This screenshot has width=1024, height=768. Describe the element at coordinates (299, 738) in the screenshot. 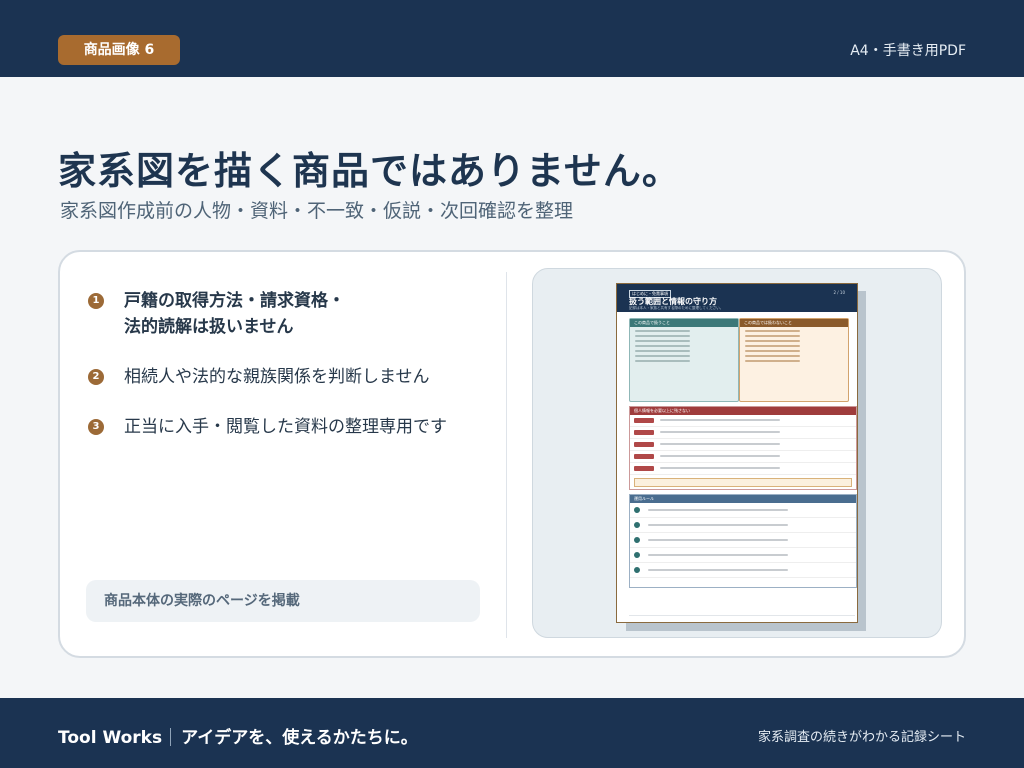

I see `brand-tagline: アイデアを、使えるかたちに。` at that location.